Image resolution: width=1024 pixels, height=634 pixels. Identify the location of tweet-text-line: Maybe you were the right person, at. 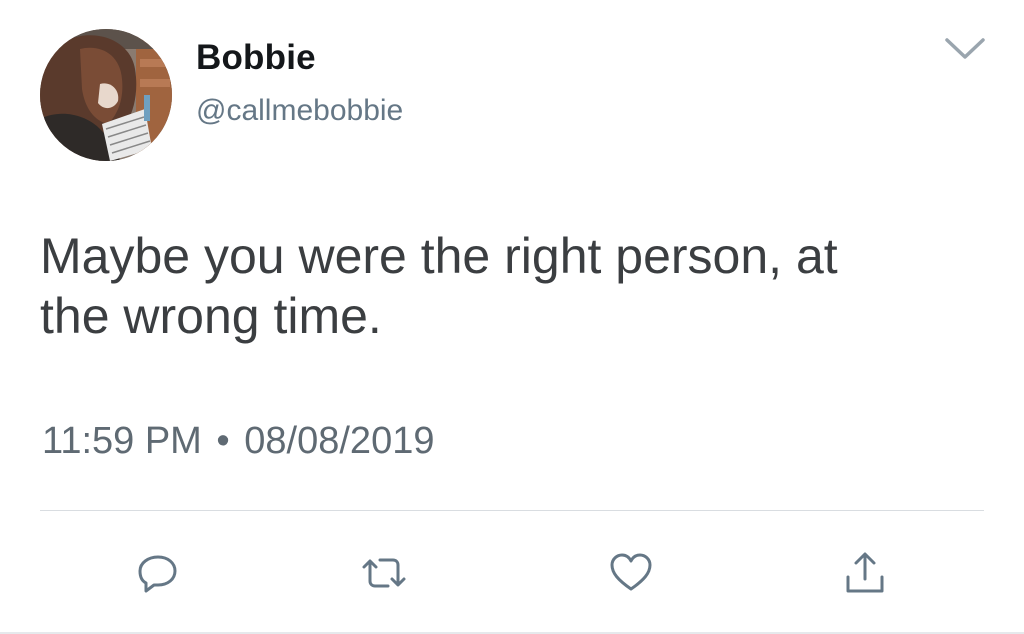
(439, 256).